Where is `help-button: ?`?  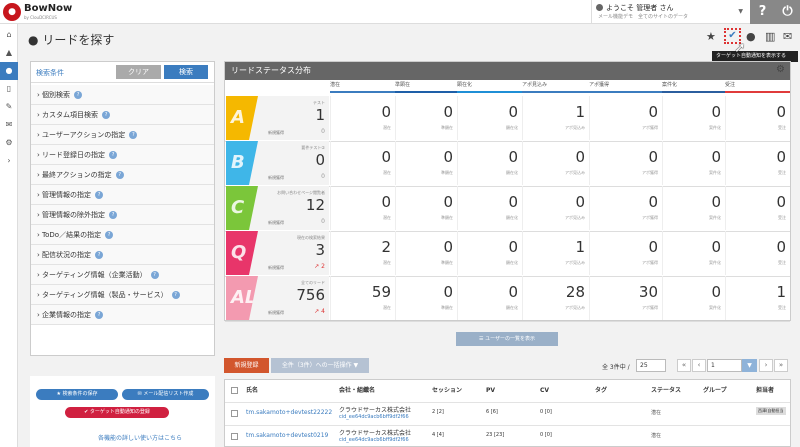
help-button: ? is located at coordinates (762, 12).